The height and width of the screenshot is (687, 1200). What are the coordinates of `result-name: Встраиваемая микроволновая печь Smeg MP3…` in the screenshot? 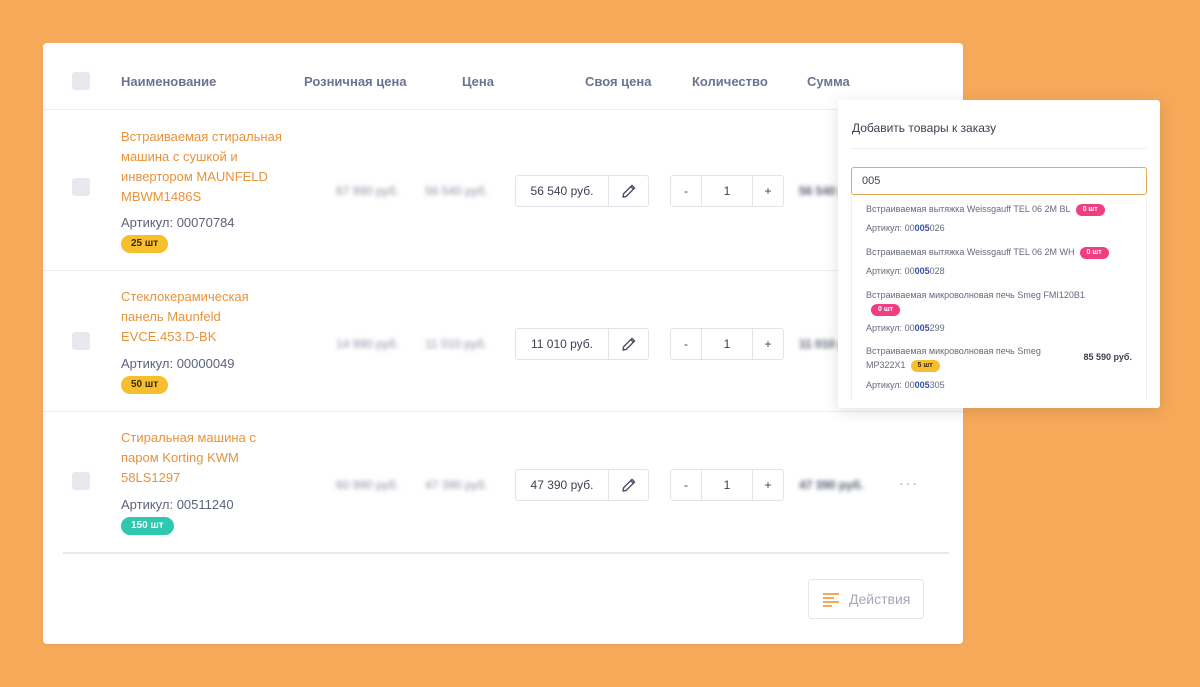 It's located at (953, 358).